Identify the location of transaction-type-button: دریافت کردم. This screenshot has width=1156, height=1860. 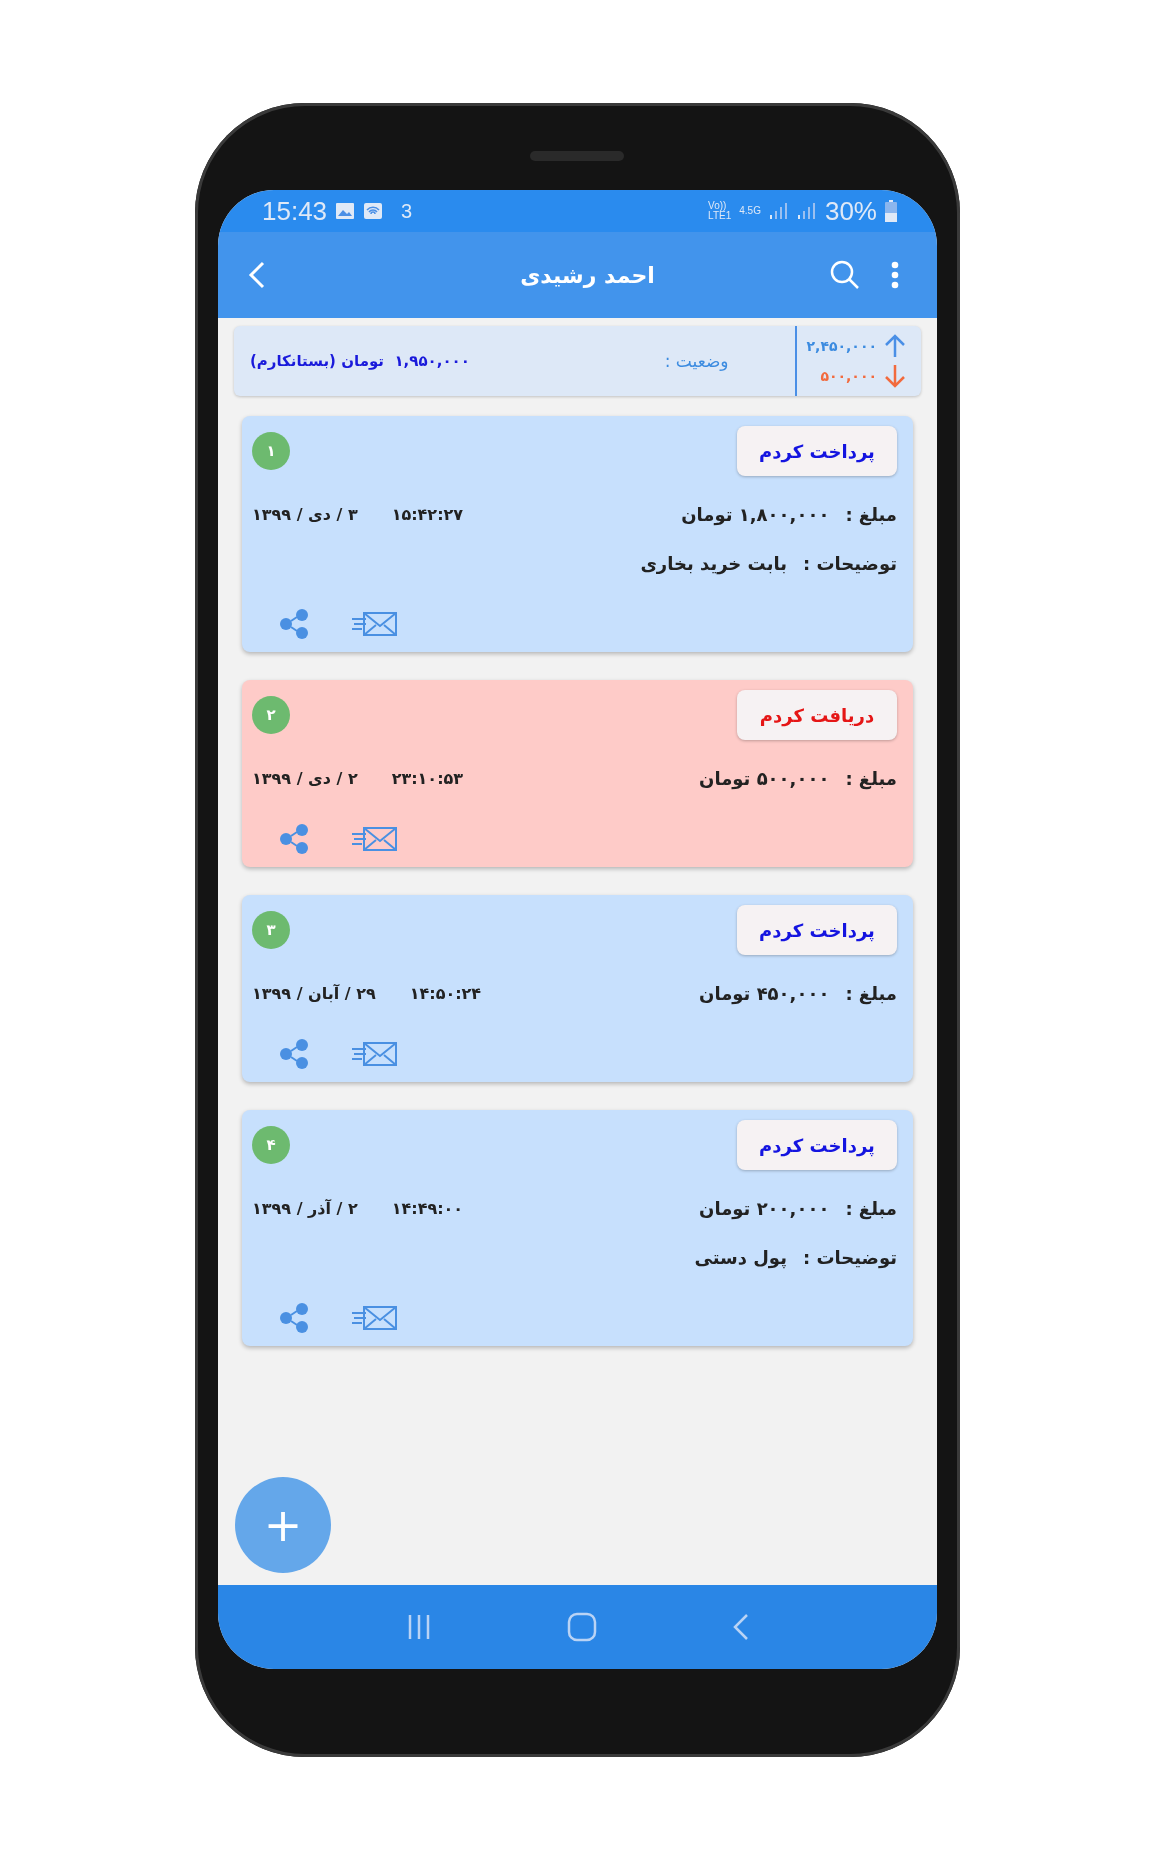
(817, 715).